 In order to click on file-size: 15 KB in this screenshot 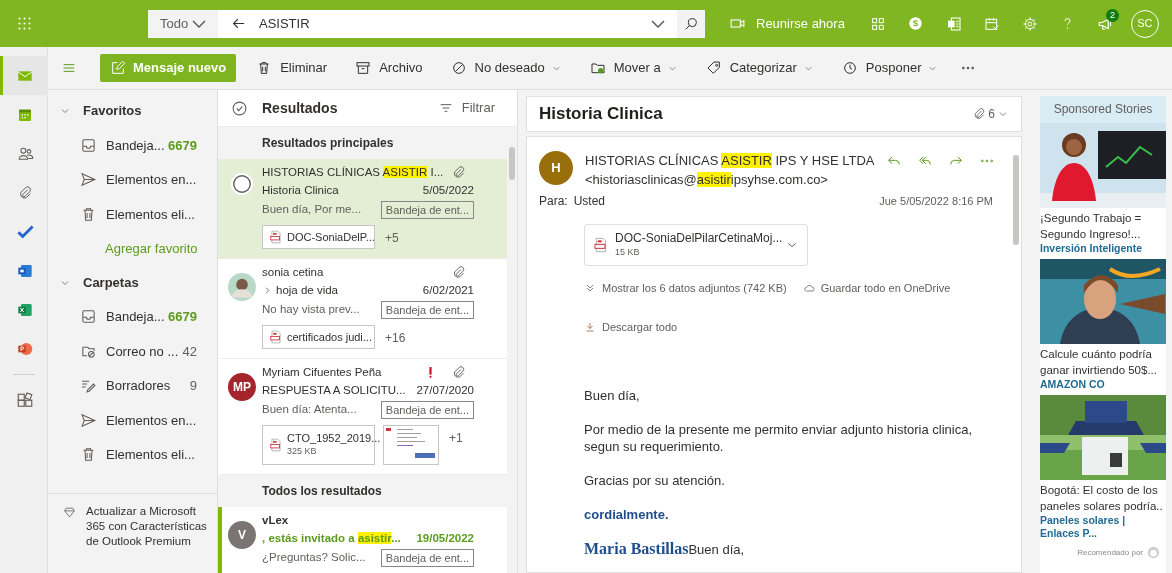, I will do `click(628, 252)`.